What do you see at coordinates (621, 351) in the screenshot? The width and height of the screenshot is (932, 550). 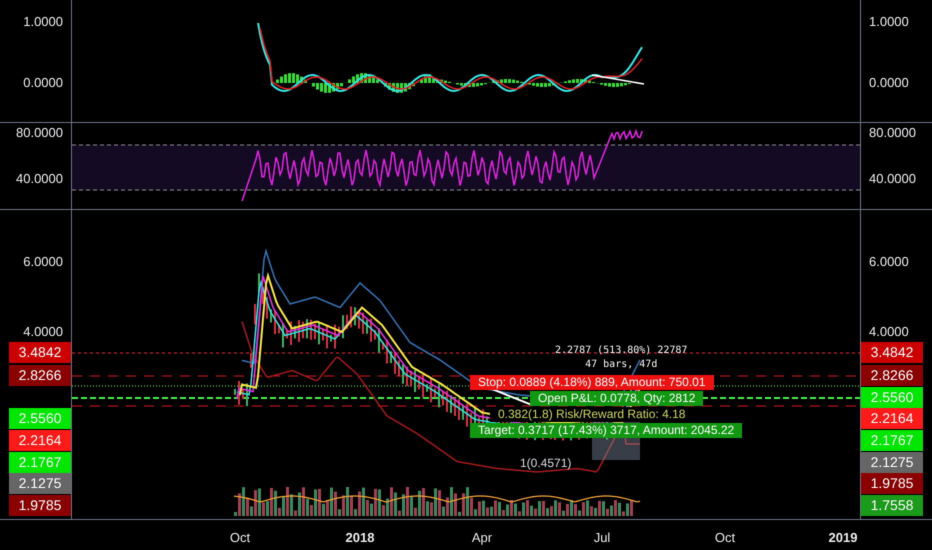 I see `measure-text: 2.2787 (513.80%) 22787` at bounding box center [621, 351].